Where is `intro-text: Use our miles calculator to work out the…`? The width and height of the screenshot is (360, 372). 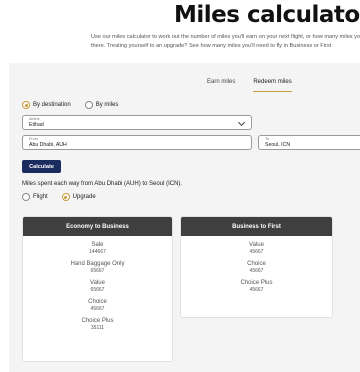 intro-text: Use our miles calculator to work out the… is located at coordinates (225, 41).